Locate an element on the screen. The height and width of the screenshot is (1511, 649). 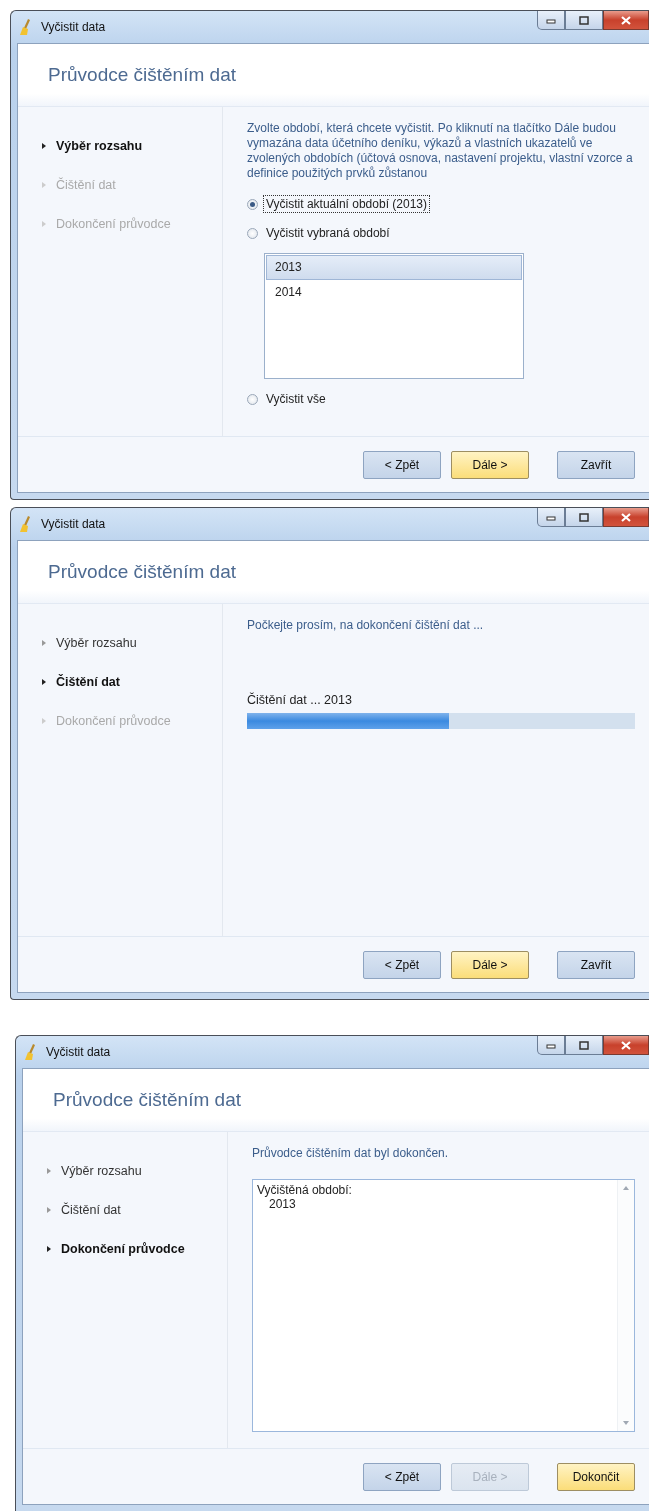
radio-label: Vyčistit vše is located at coordinates (296, 399).